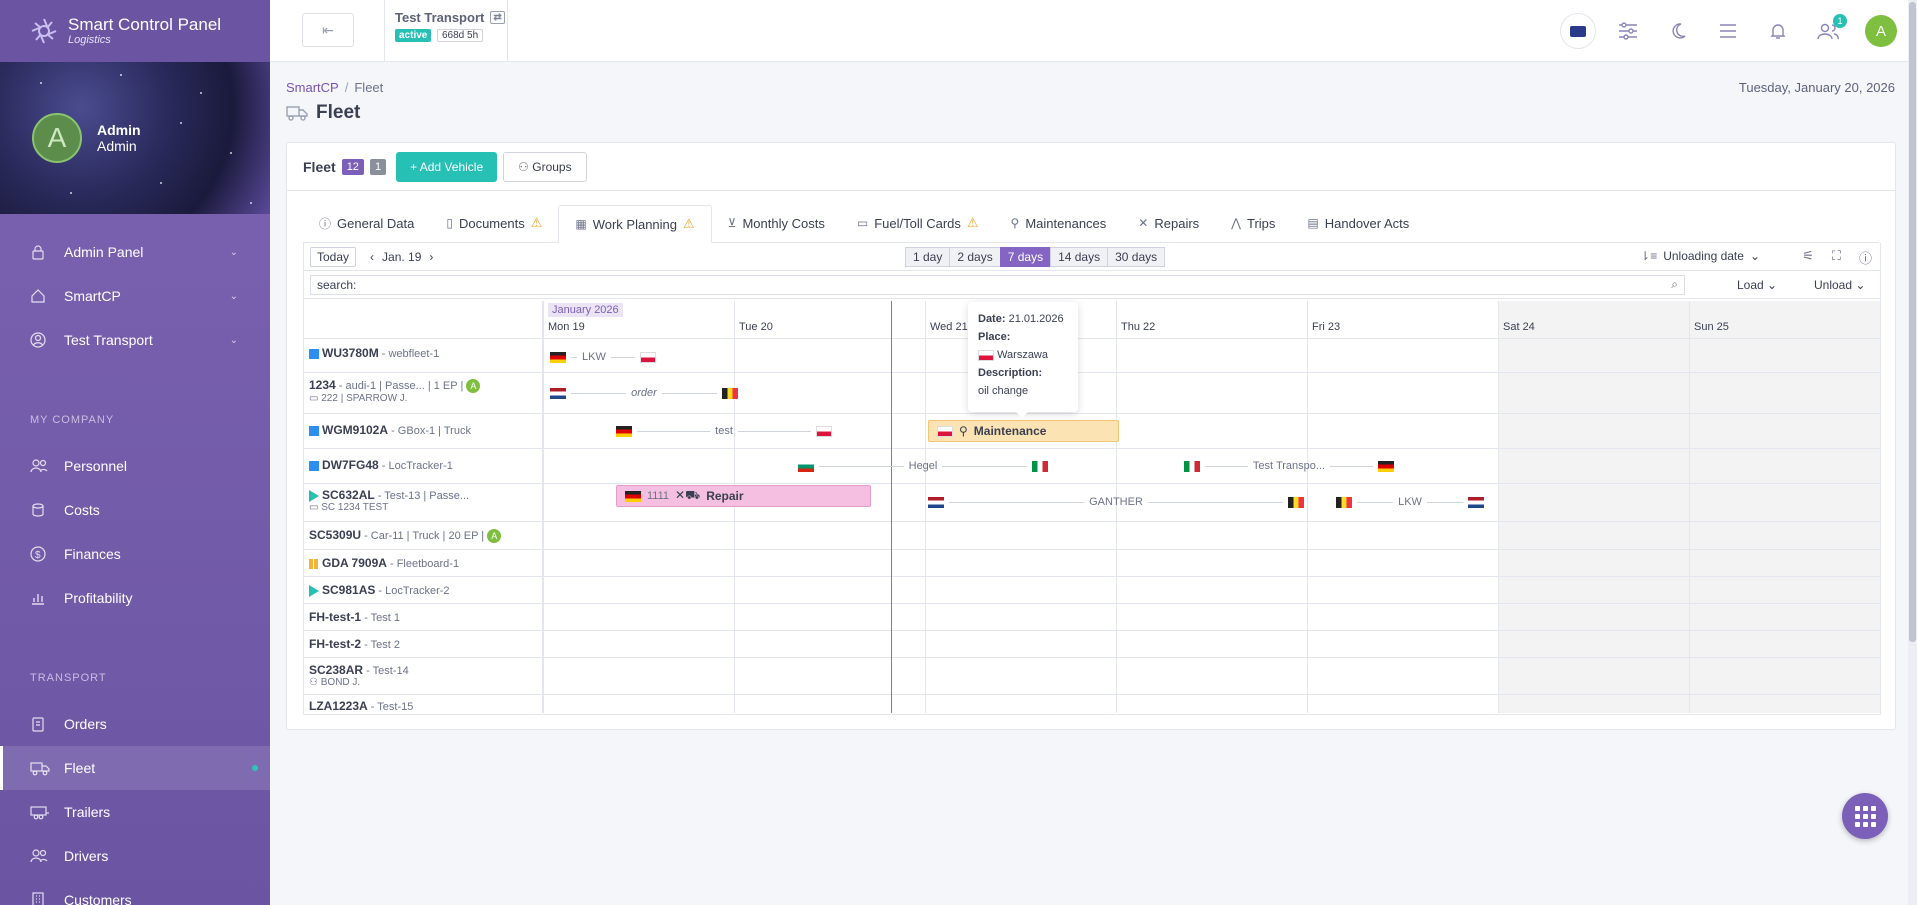 The width and height of the screenshot is (1917, 905). I want to click on tab-trips: ⋀ Trips, so click(1253, 223).